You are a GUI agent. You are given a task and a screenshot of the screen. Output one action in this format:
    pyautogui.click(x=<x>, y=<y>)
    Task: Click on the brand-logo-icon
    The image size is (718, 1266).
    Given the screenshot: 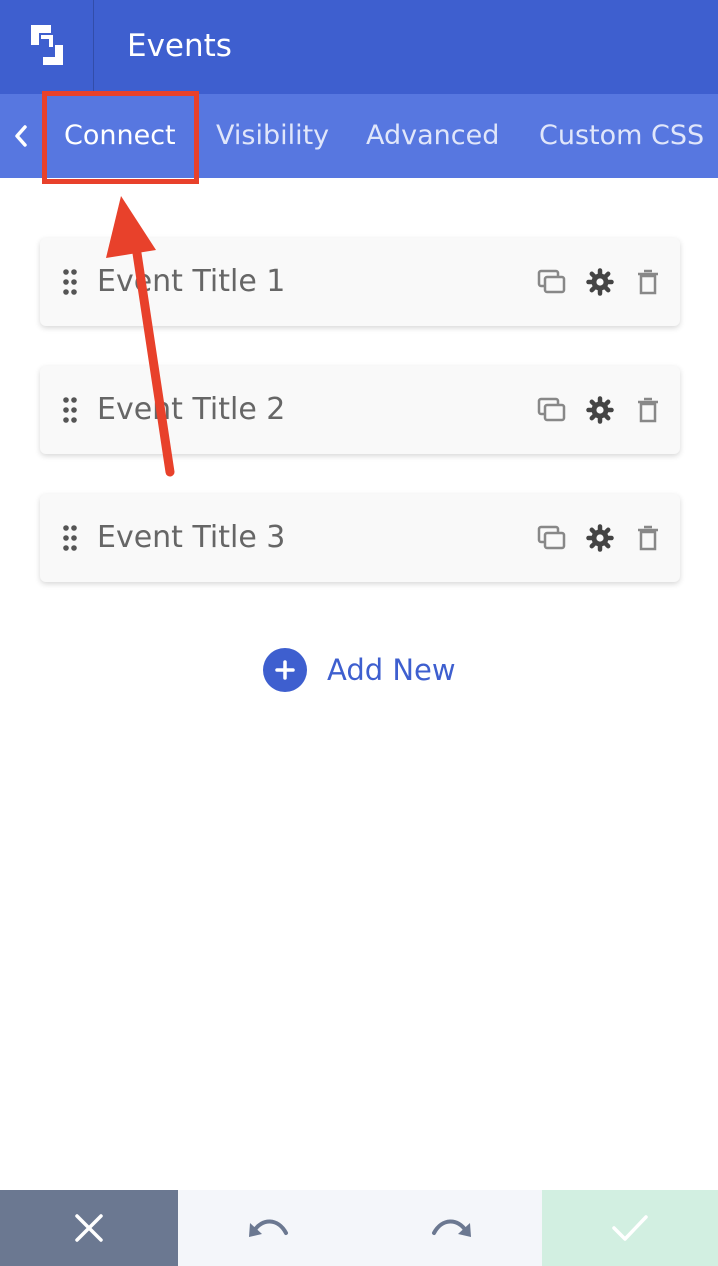 What is the action you would take?
    pyautogui.click(x=47, y=45)
    